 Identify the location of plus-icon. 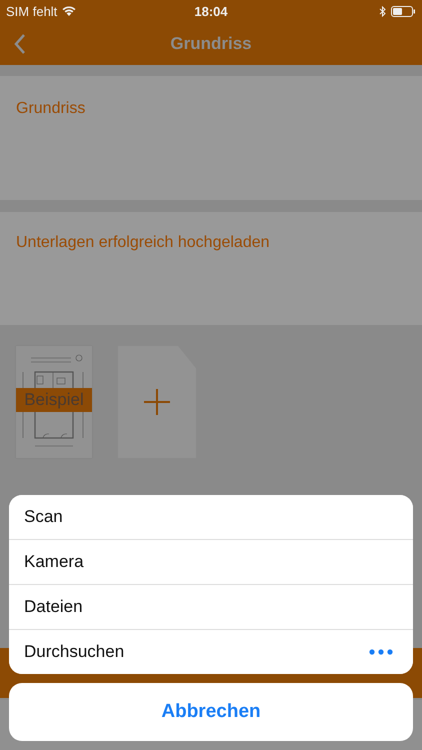
(157, 402).